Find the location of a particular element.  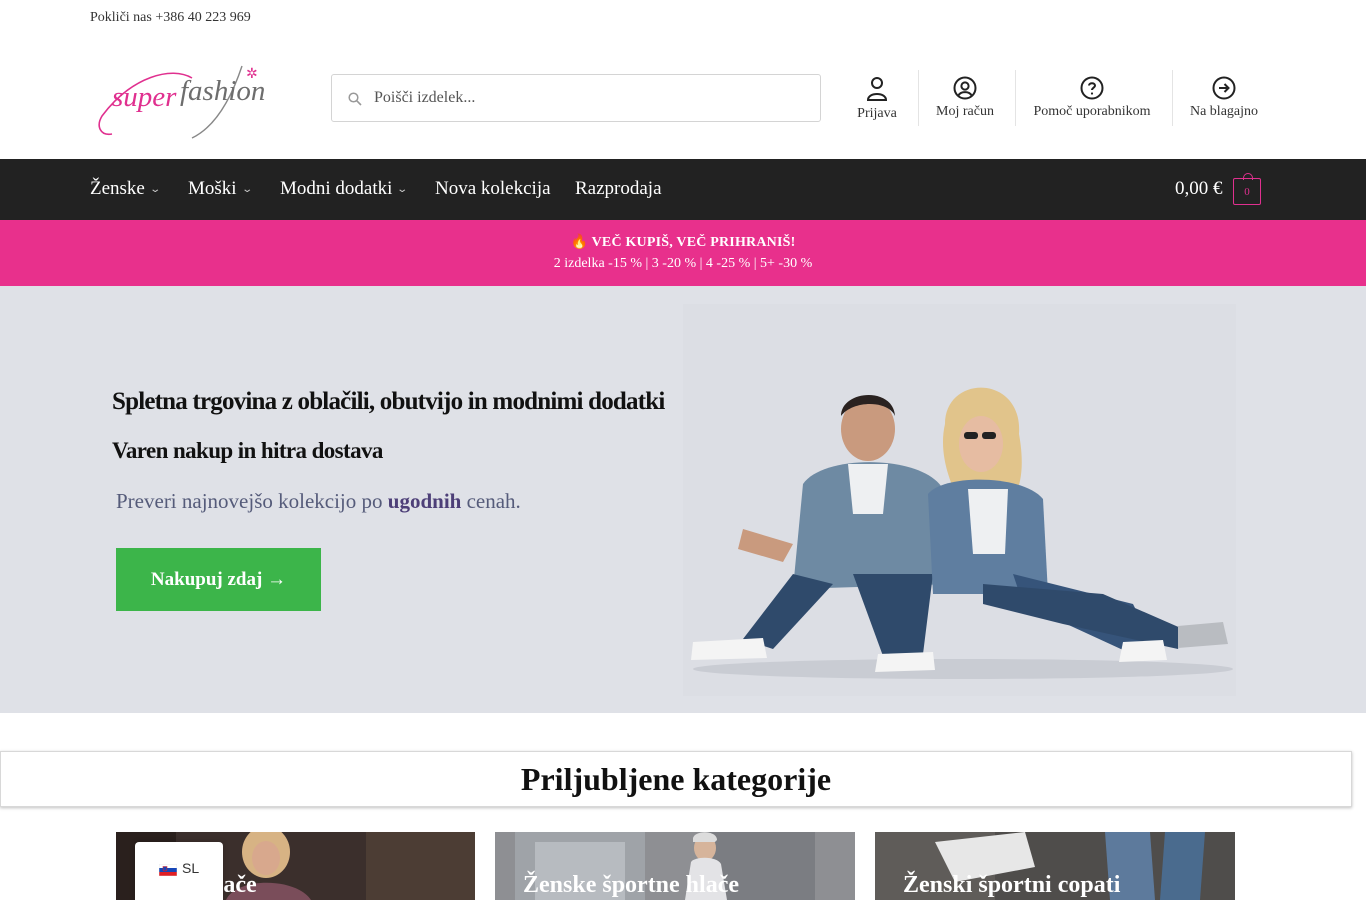

category-label: Ženski športni copati is located at coordinates (1012, 885).